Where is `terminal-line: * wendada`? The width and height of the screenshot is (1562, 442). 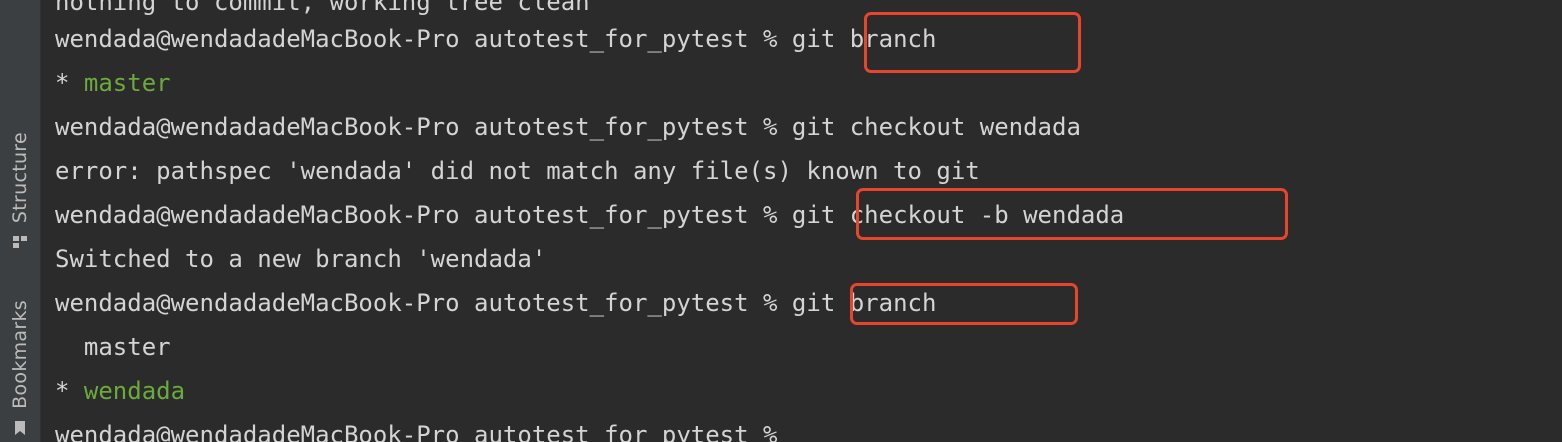 terminal-line: * wendada is located at coordinates (120, 391).